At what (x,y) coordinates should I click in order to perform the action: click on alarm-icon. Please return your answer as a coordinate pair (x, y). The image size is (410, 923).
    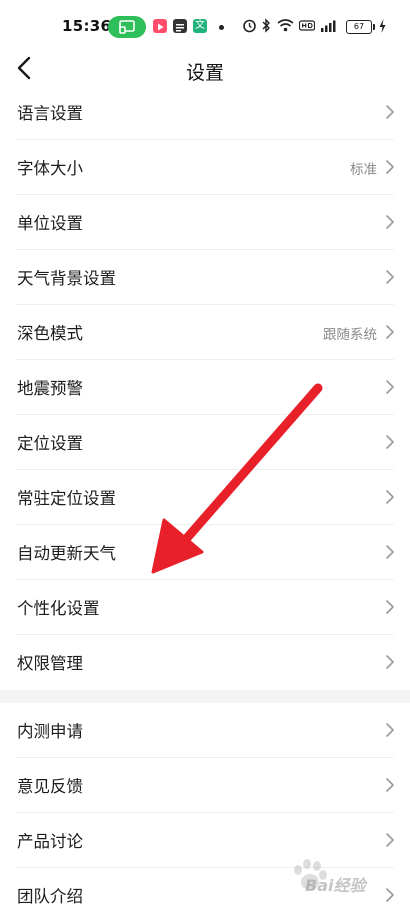
    Looking at the image, I should click on (249, 26).